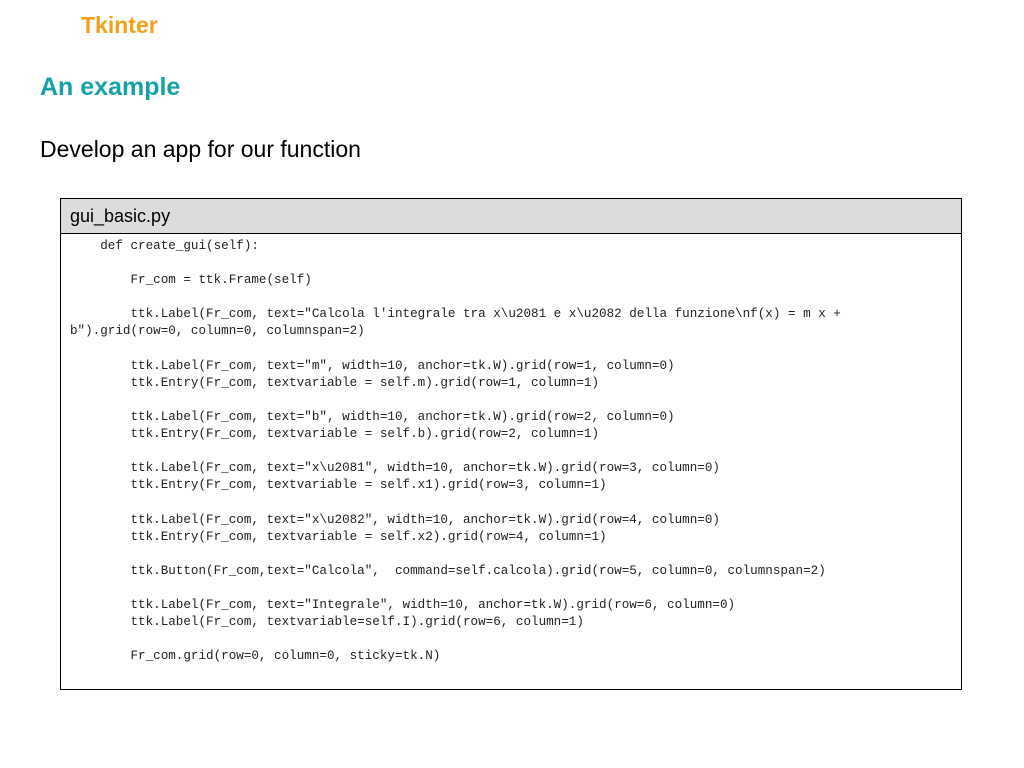 The width and height of the screenshot is (1024, 768). What do you see at coordinates (200, 149) in the screenshot?
I see `slide-subtitle: Develop an app for our function` at bounding box center [200, 149].